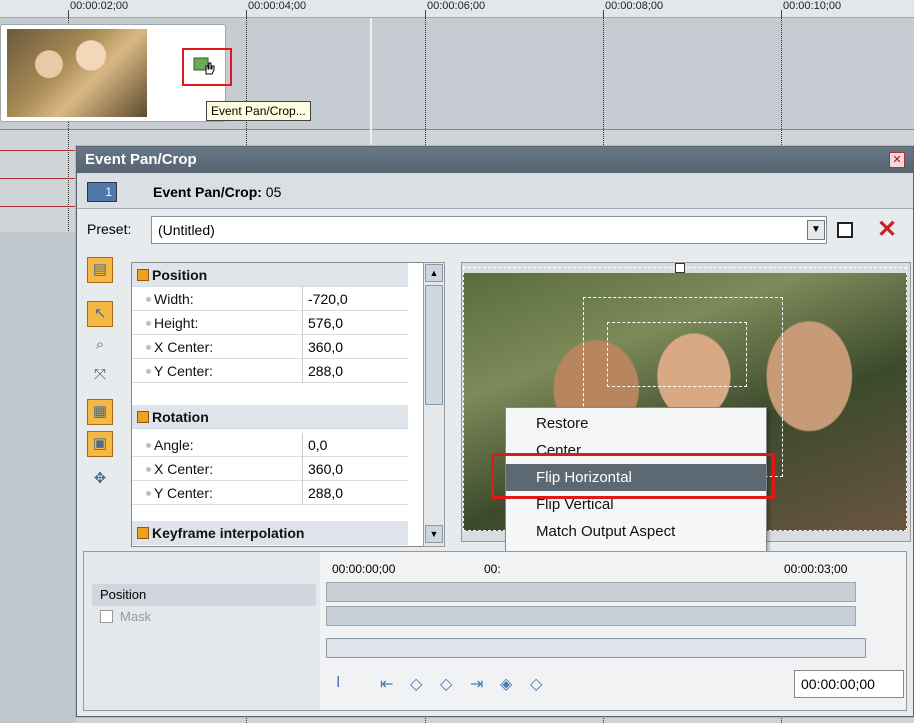 Image resolution: width=914 pixels, height=723 pixels. Describe the element at coordinates (228, 533) in the screenshot. I see `group-label: Keyframe interpolation` at that location.